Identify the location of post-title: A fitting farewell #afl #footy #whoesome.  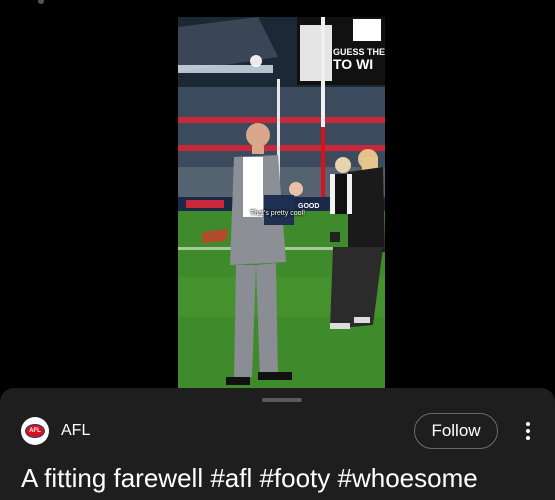
(249, 478).